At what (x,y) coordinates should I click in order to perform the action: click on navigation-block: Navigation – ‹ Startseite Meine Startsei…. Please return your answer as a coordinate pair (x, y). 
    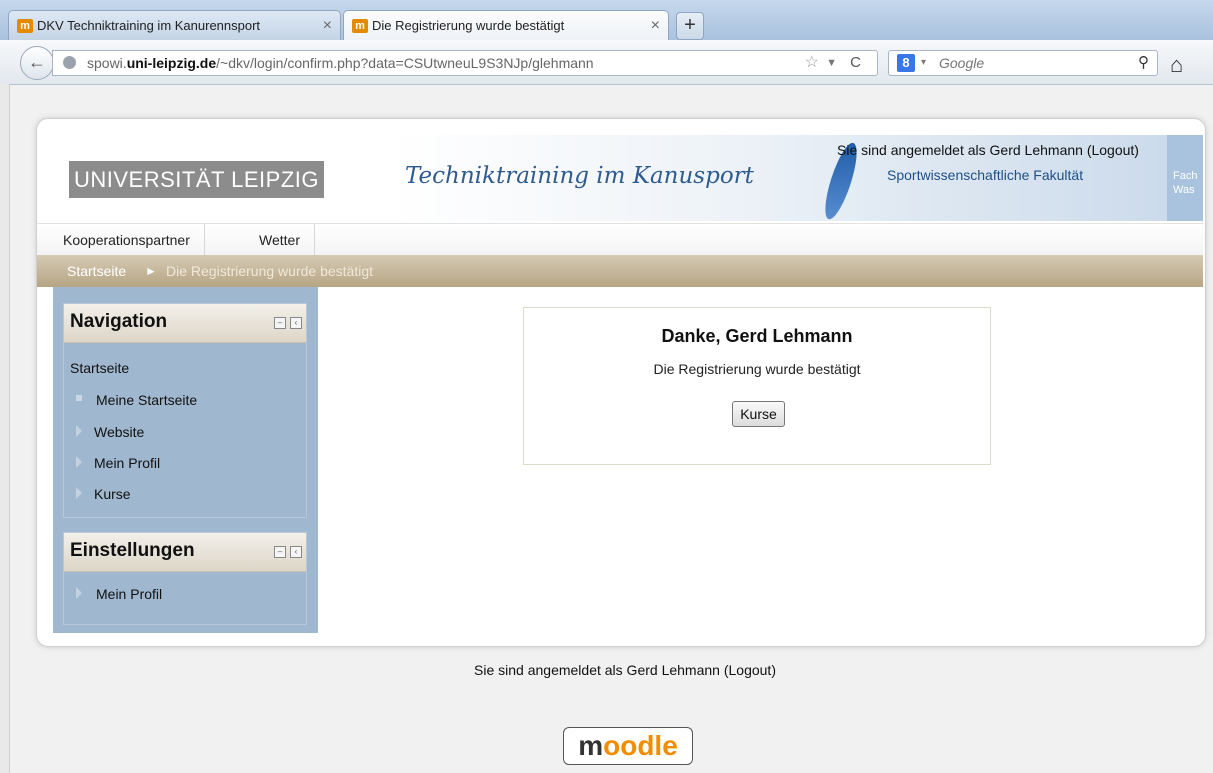
    Looking at the image, I should click on (185, 410).